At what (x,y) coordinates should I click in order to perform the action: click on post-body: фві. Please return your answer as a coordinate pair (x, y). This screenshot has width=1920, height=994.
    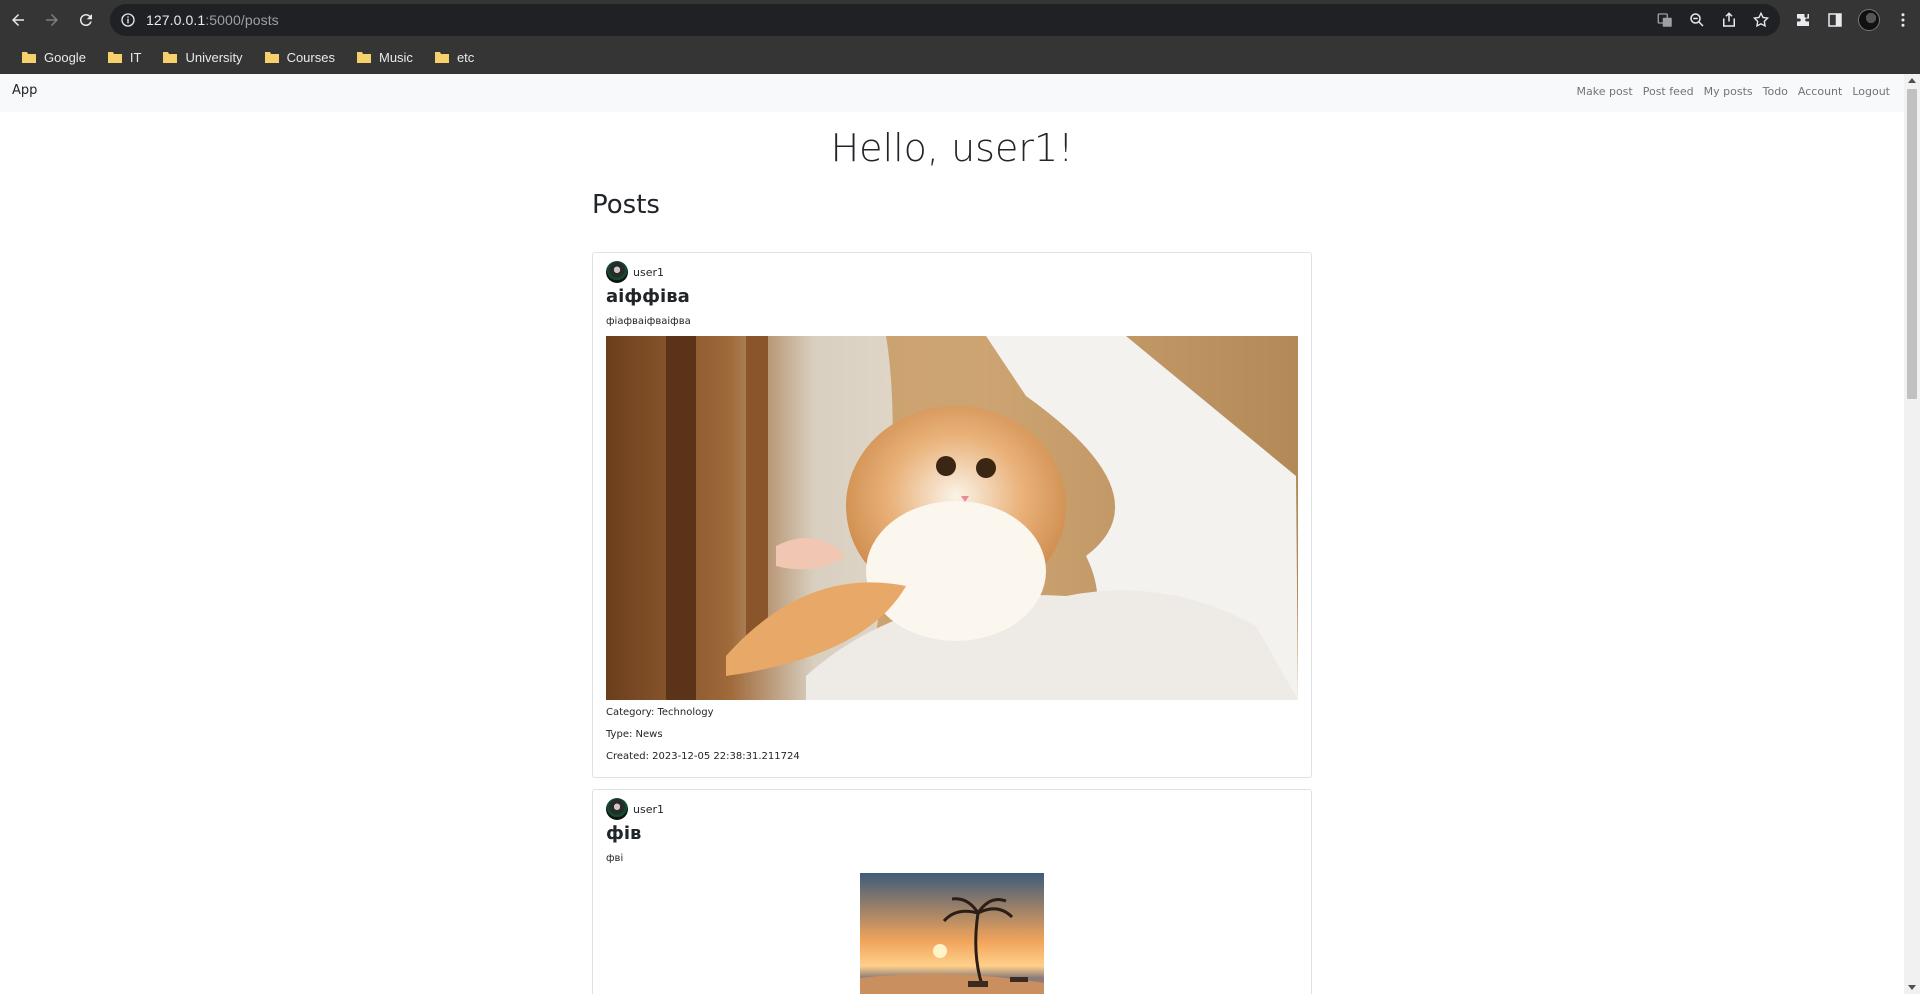
    Looking at the image, I should click on (615, 858).